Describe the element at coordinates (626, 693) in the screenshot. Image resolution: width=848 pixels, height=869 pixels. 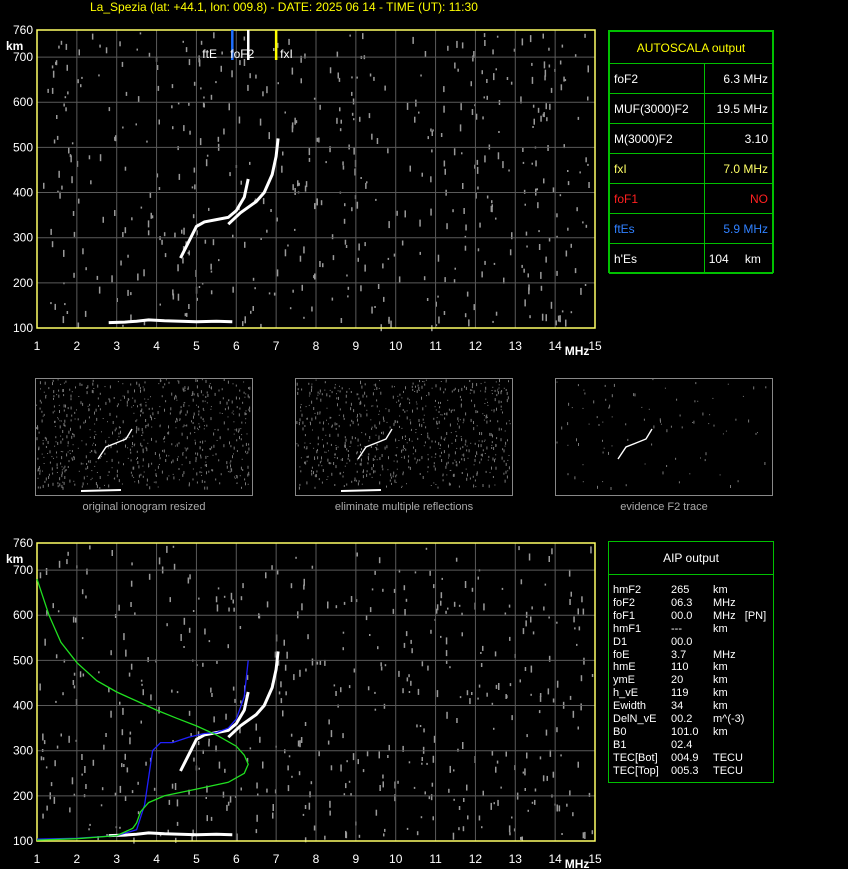
I see `aip-key: h_vE` at that location.